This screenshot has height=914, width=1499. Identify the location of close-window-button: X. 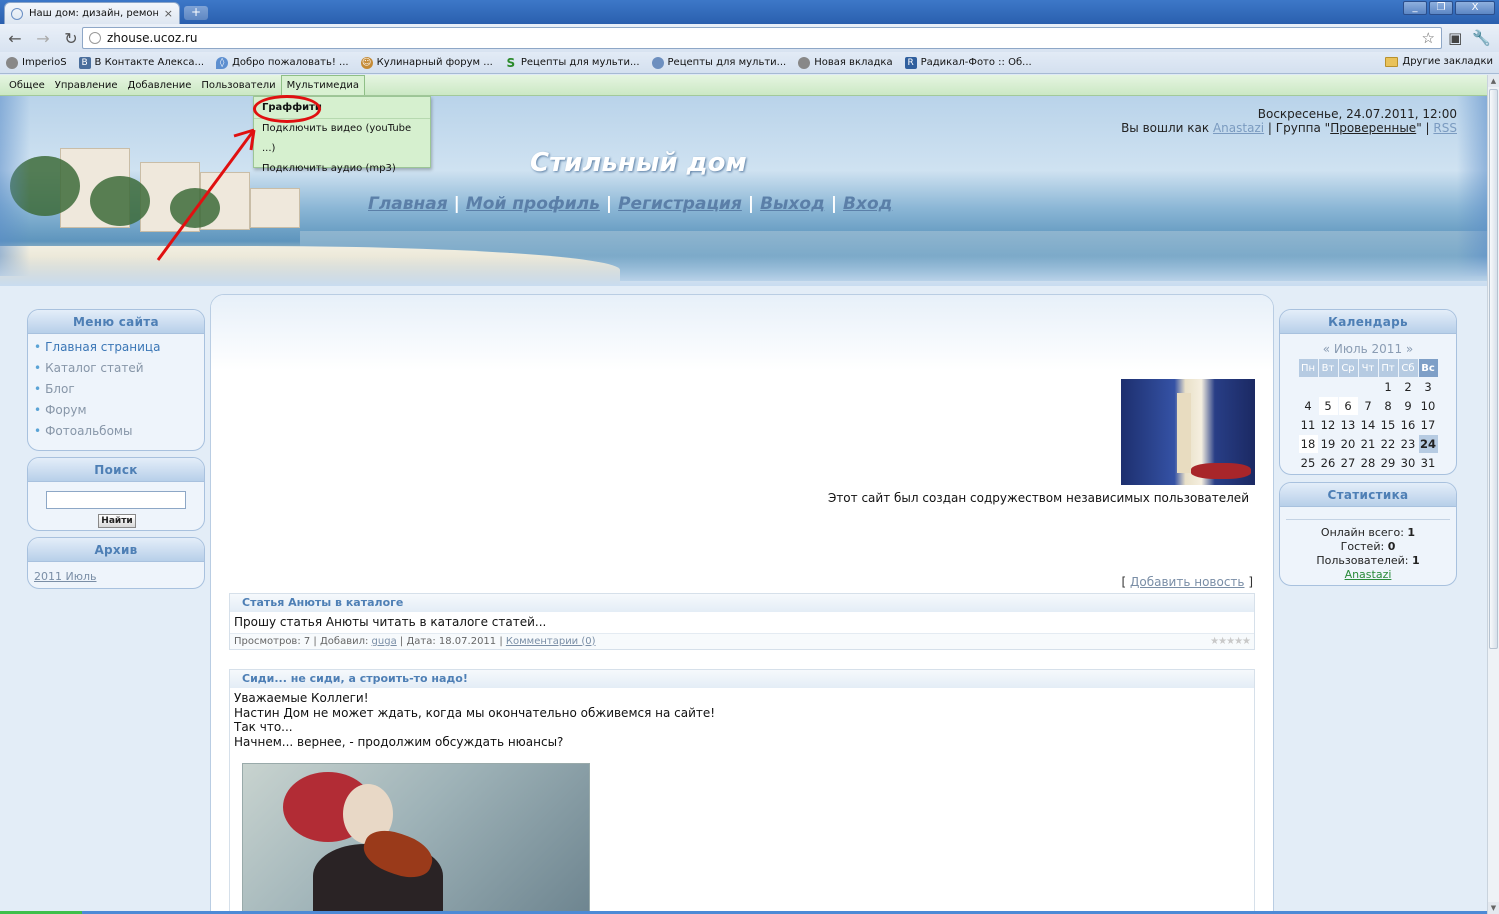
(1475, 8).